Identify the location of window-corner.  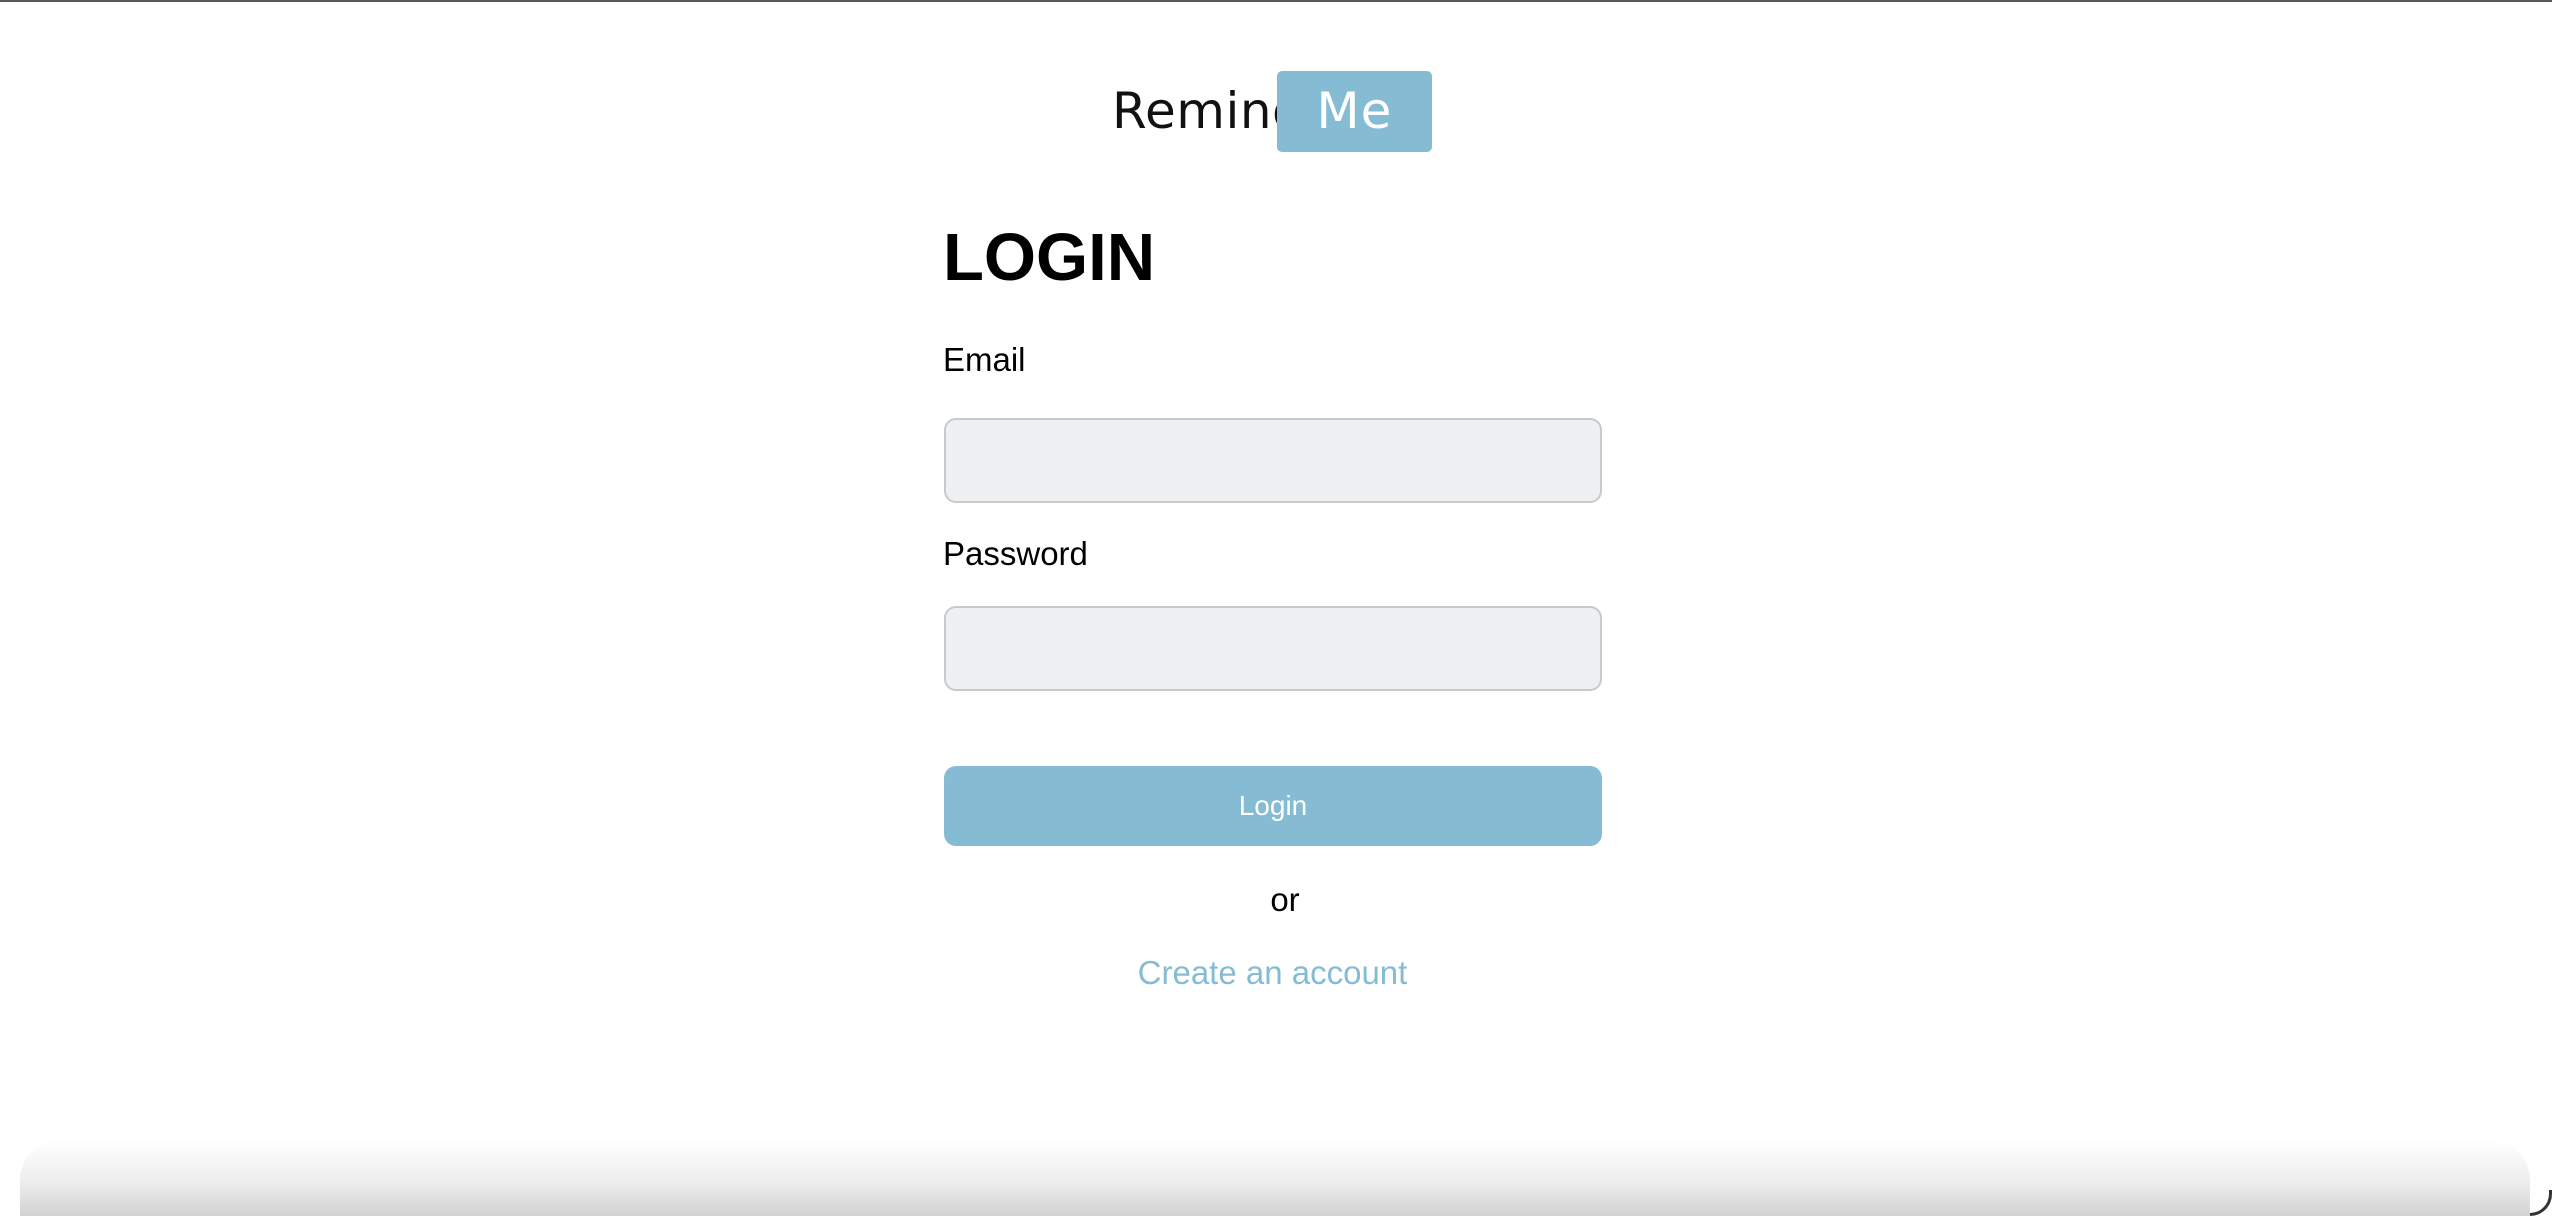
(2541, 1203).